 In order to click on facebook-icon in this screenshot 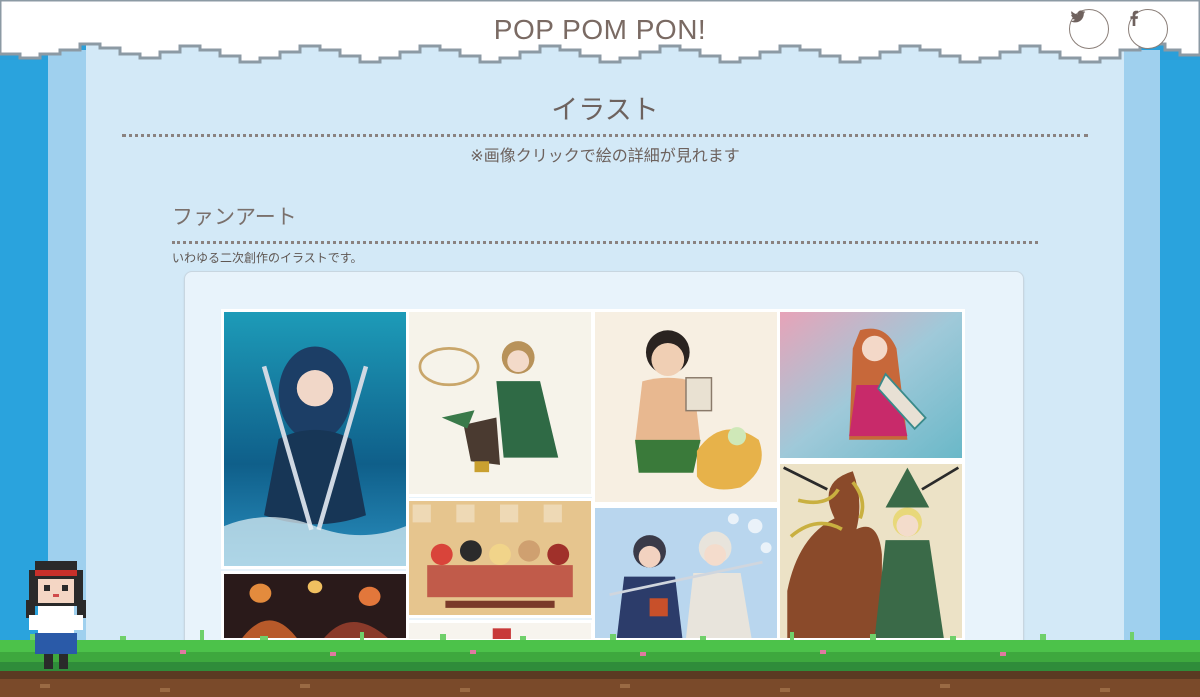, I will do `click(1134, 18)`.